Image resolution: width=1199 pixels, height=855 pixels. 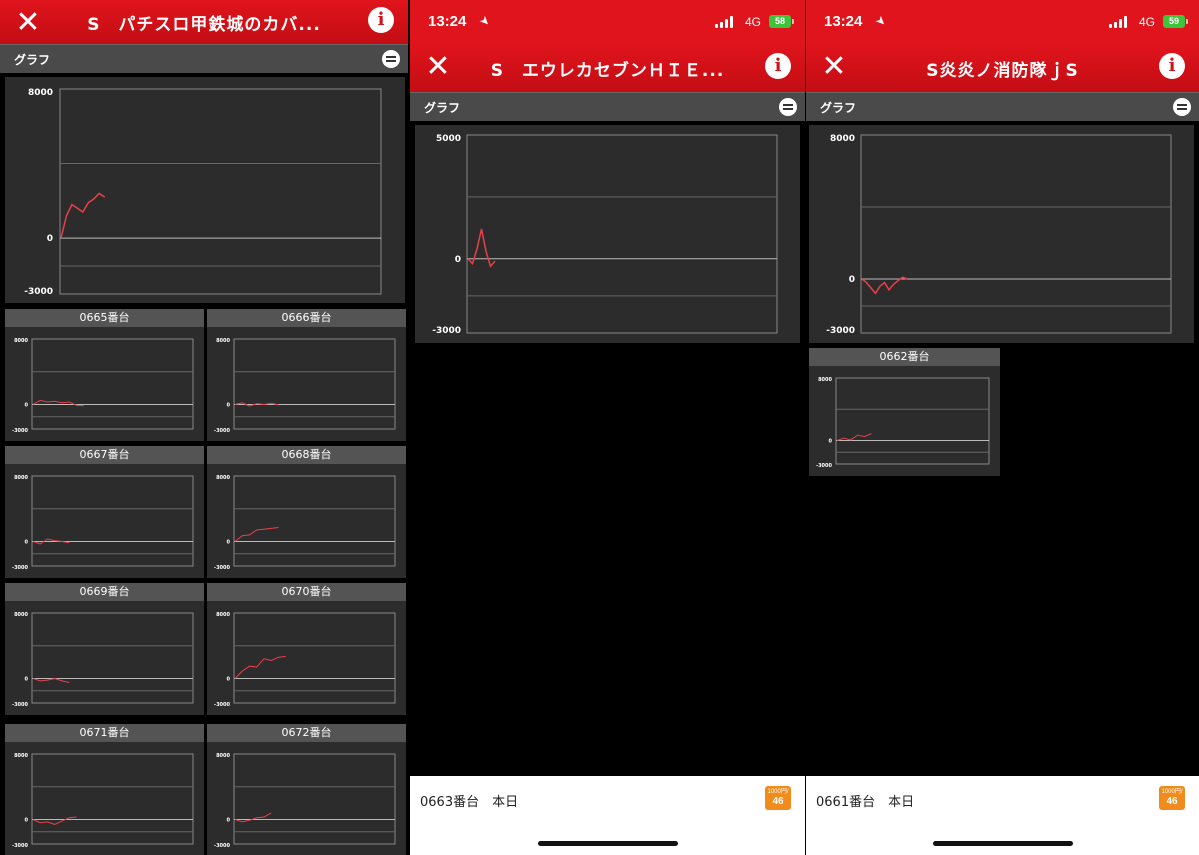 I want to click on y-zero-label: 0, so click(x=50, y=239).